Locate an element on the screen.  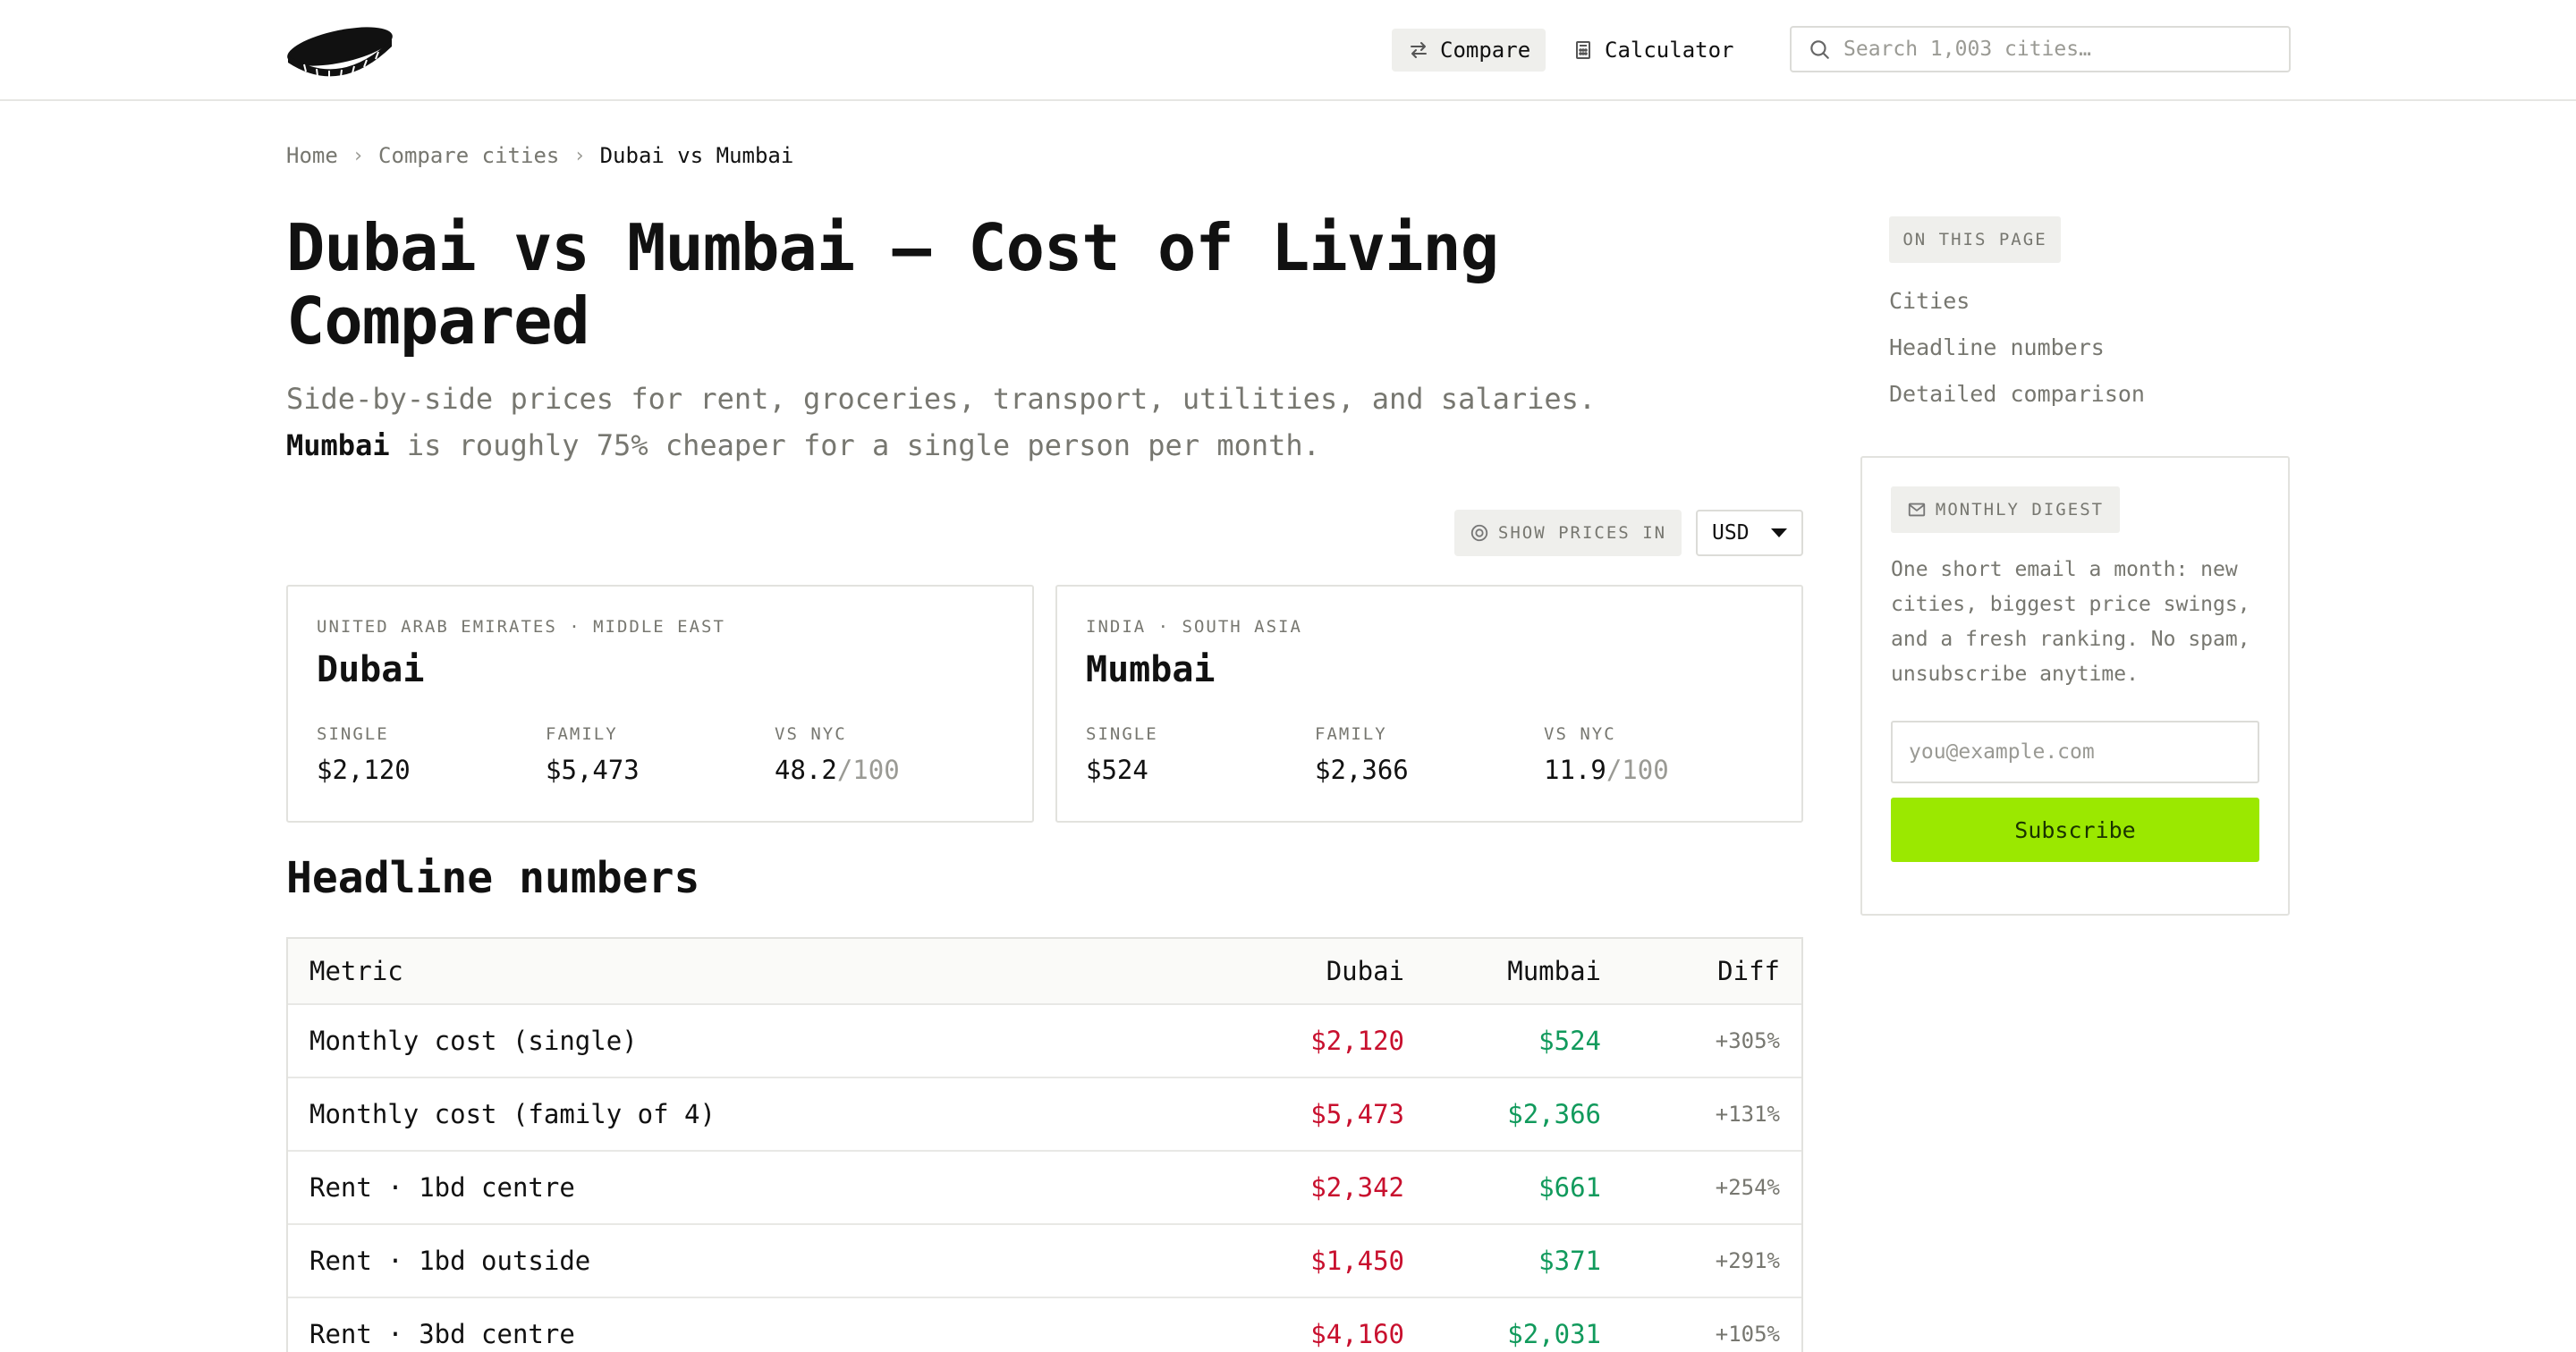
caret-down-icon is located at coordinates (1779, 532).